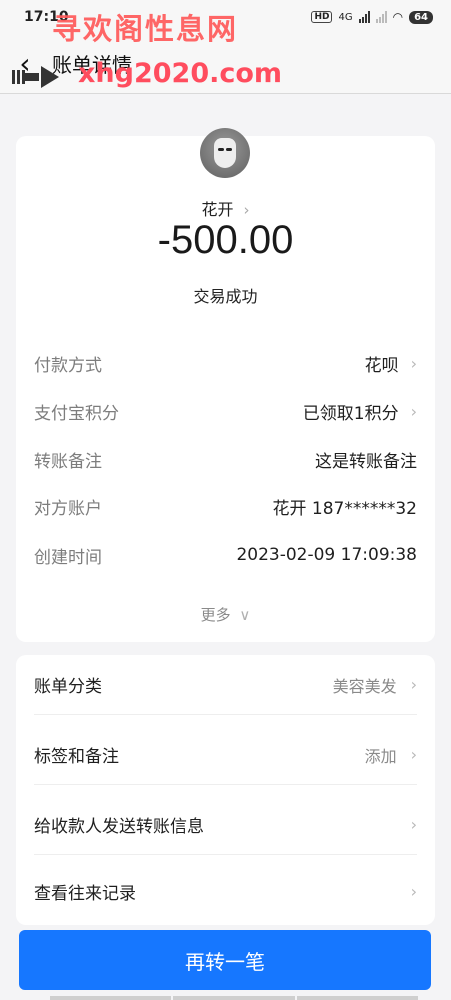  Describe the element at coordinates (35, 77) in the screenshot. I see `watermark-arrow-icon` at that location.